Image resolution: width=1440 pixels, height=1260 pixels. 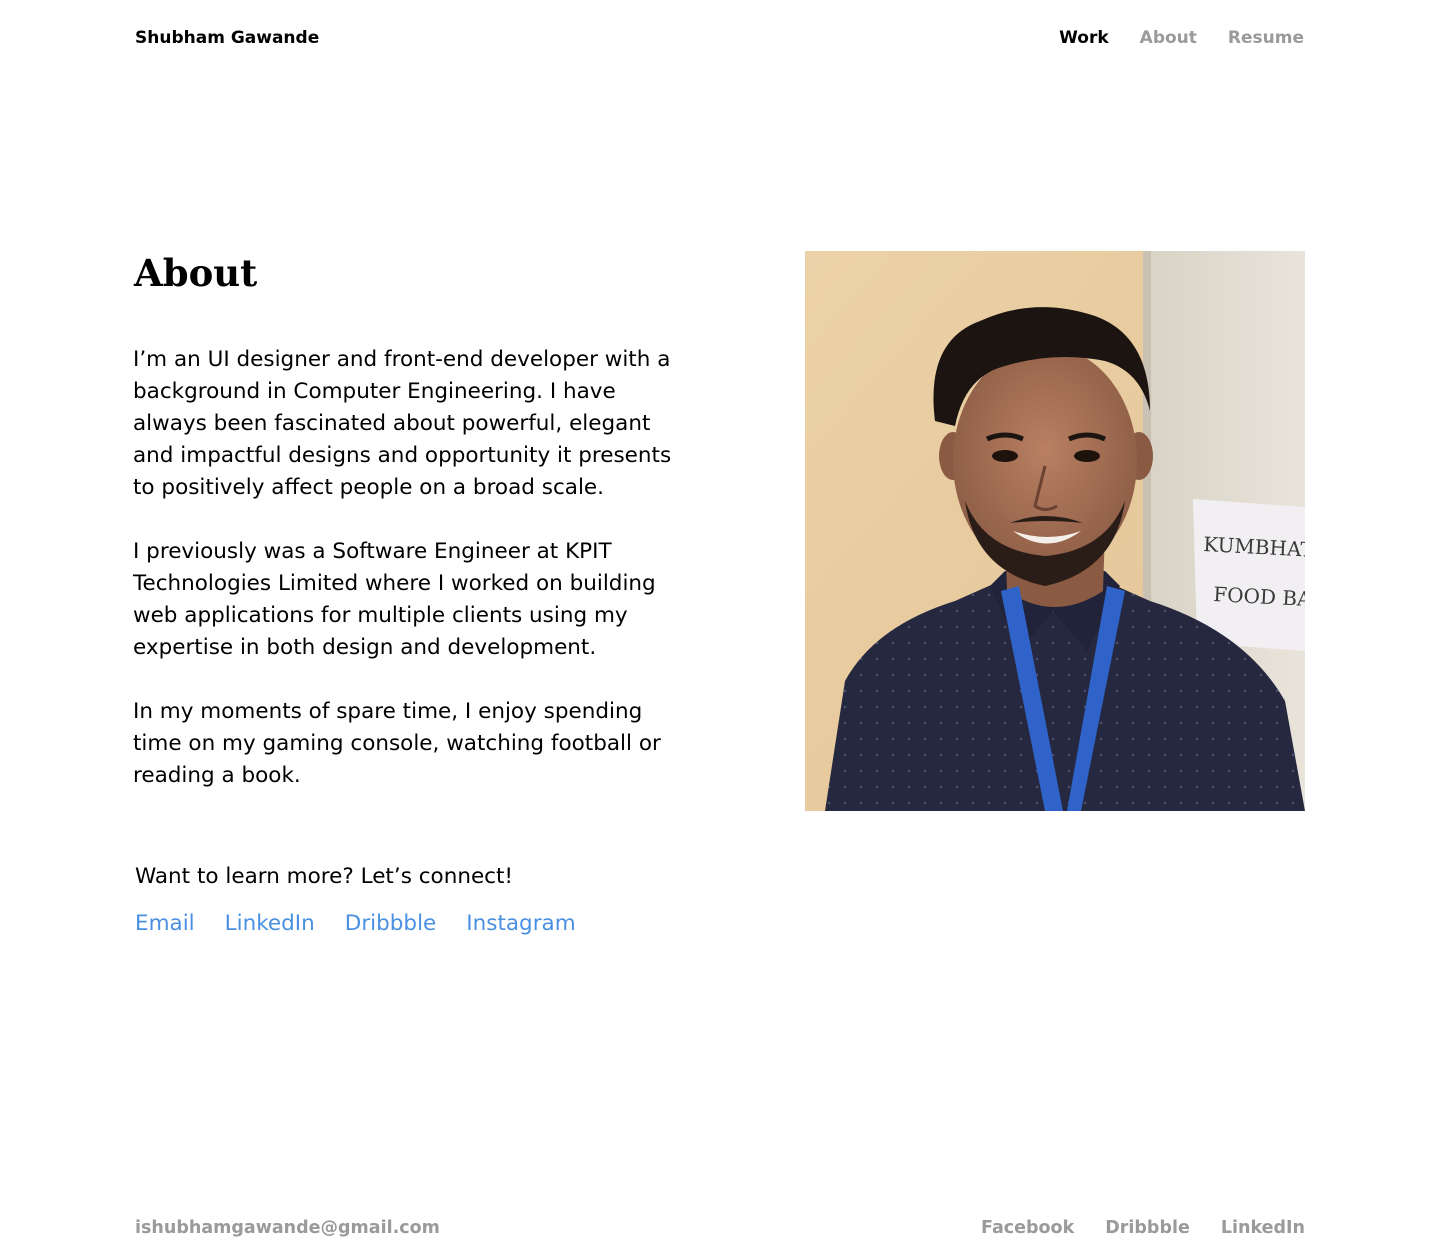 I want to click on footer-dribbble-link: Dribbble, so click(x=1147, y=1228).